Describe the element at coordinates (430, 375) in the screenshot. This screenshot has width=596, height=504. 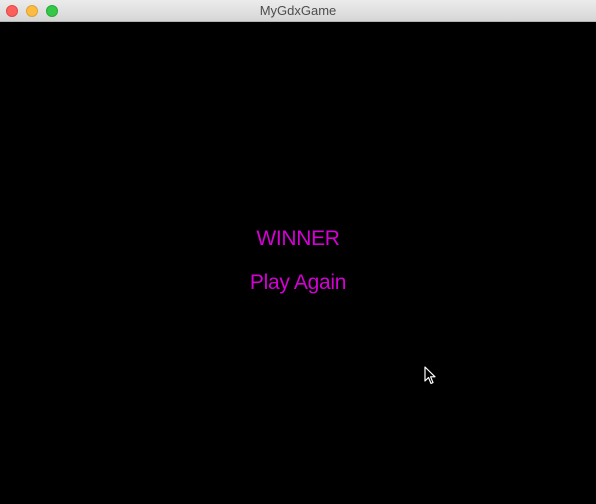
I see `mouse-cursor-icon` at that location.